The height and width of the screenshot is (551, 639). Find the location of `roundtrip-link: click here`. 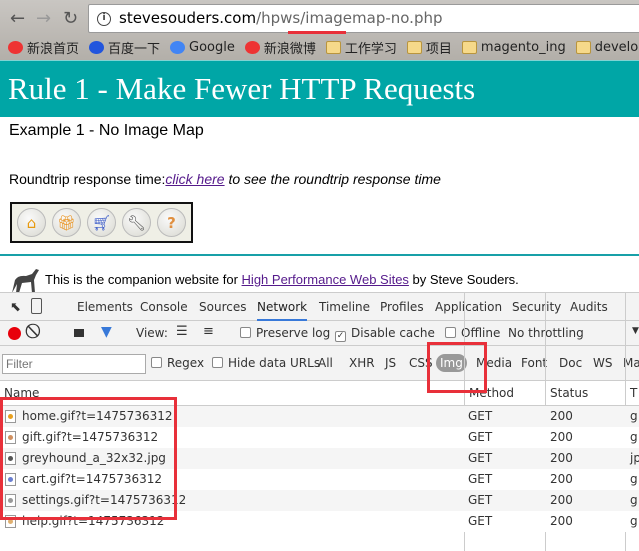

roundtrip-link: click here is located at coordinates (194, 179).